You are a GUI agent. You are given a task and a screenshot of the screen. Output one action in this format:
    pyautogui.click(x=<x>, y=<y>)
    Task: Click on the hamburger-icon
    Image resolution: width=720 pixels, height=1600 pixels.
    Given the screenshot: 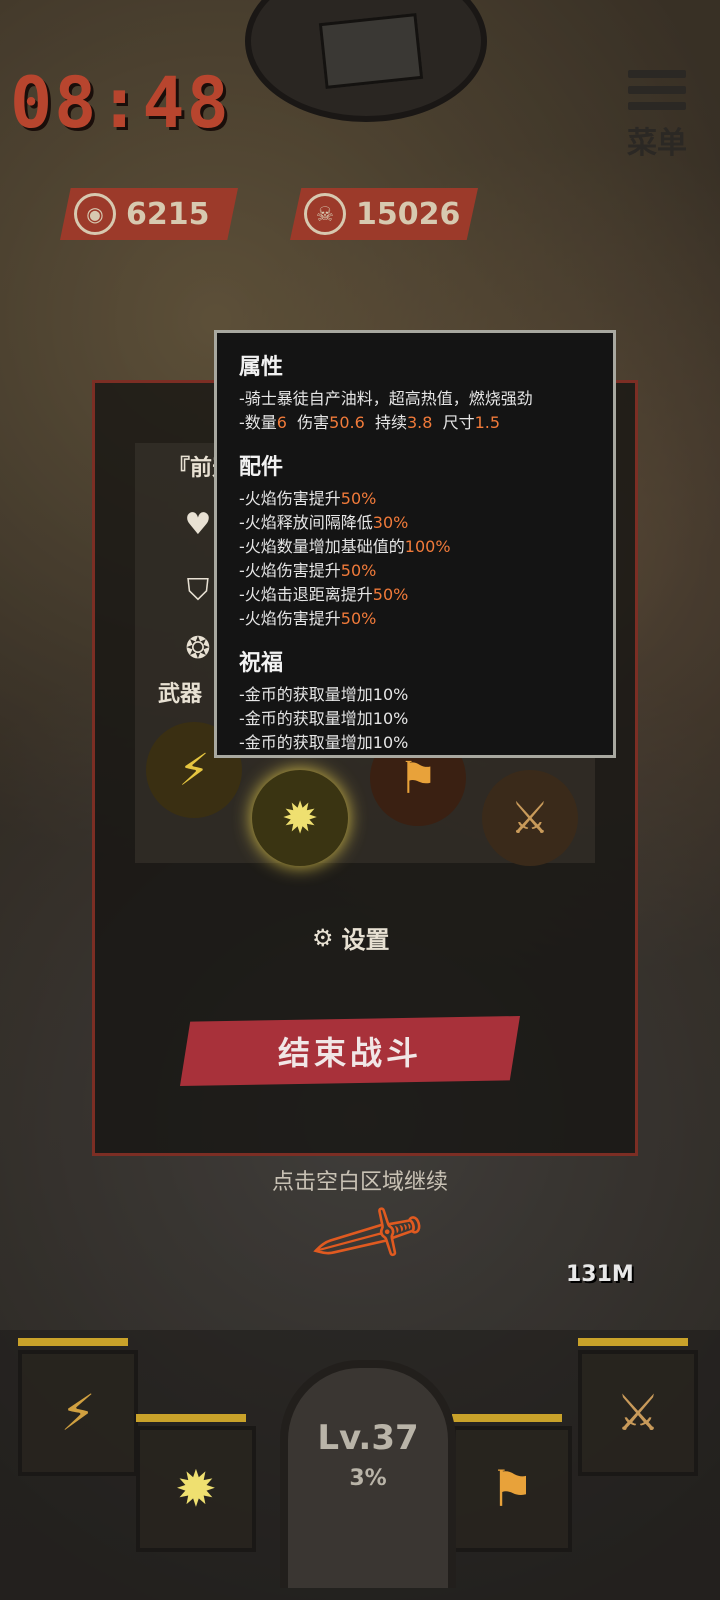 What is the action you would take?
    pyautogui.click(x=657, y=74)
    